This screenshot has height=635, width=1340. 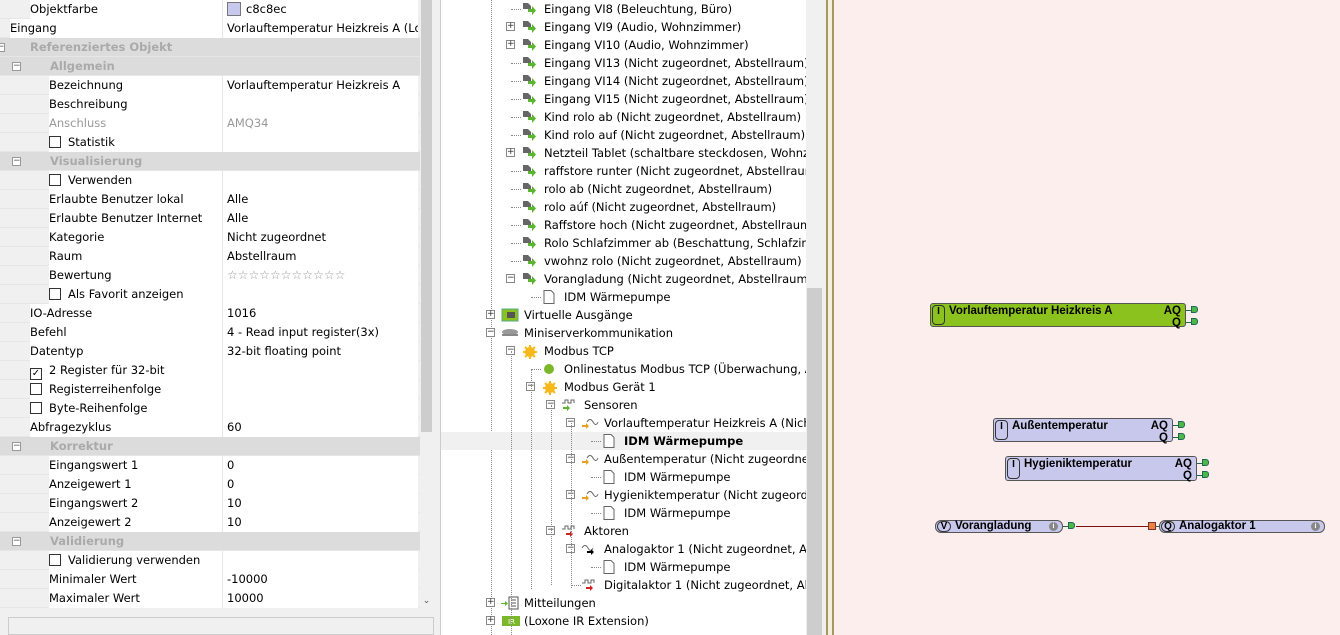 What do you see at coordinates (210, 218) in the screenshot?
I see `property-row: Erlaubte Benutzer Internet Alle` at bounding box center [210, 218].